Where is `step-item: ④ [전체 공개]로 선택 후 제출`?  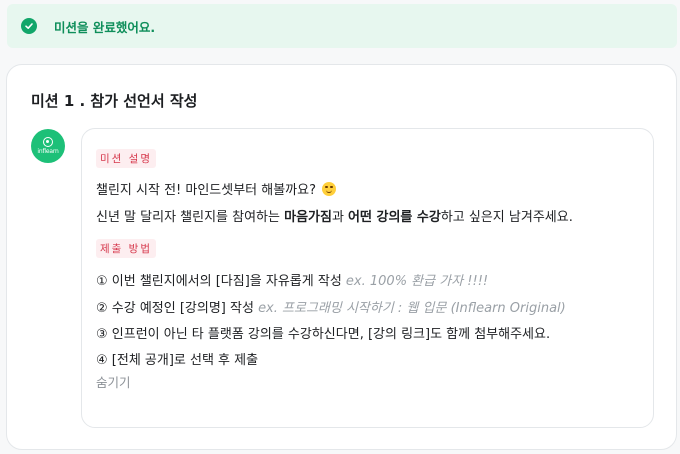
step-item: ④ [전체 공개]로 선택 후 제출 is located at coordinates (177, 358).